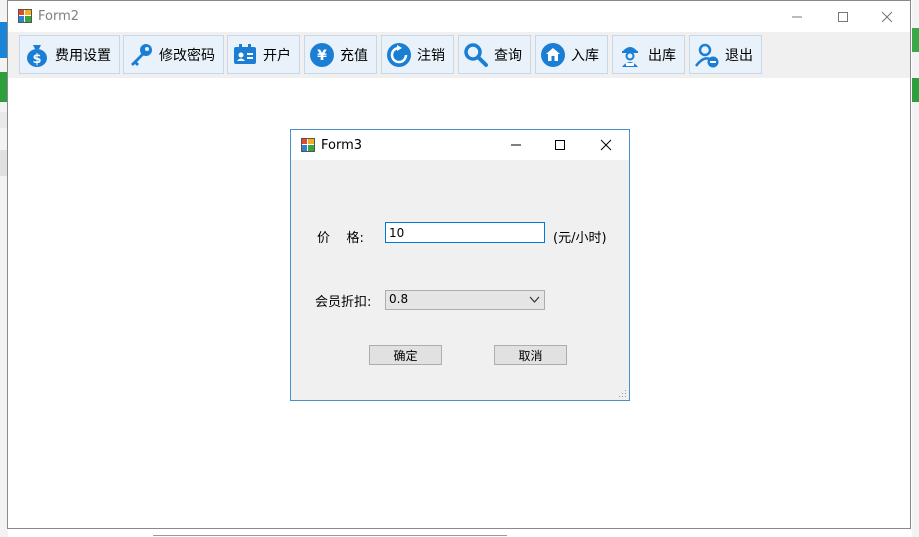  Describe the element at coordinates (465, 300) in the screenshot. I see `discount-select: 0.8` at that location.